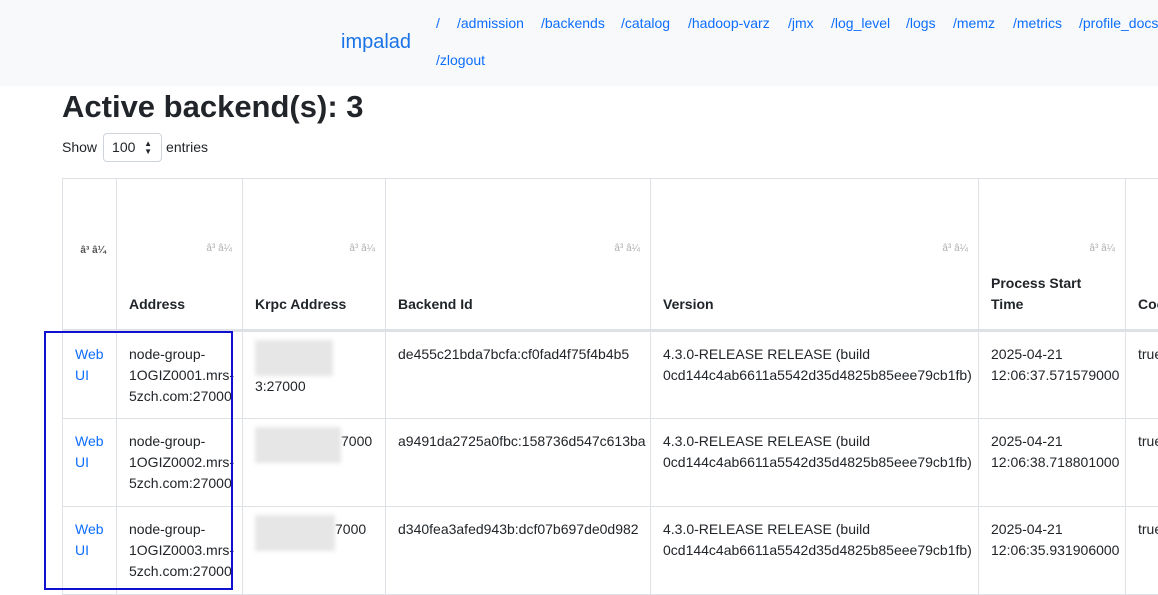  What do you see at coordinates (645, 23) in the screenshot?
I see `nav-link-catalog: /catalog` at bounding box center [645, 23].